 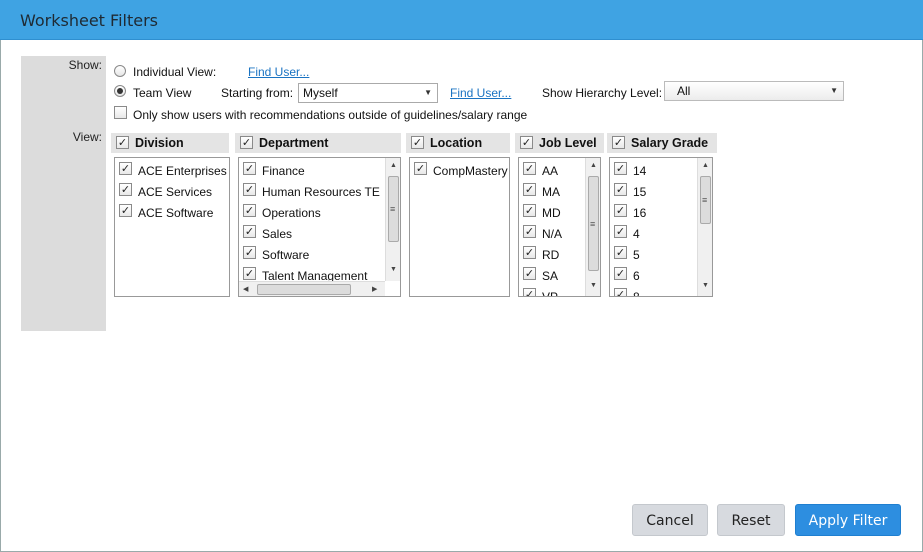 I want to click on list-item: ✓ 15, so click(x=653, y=191).